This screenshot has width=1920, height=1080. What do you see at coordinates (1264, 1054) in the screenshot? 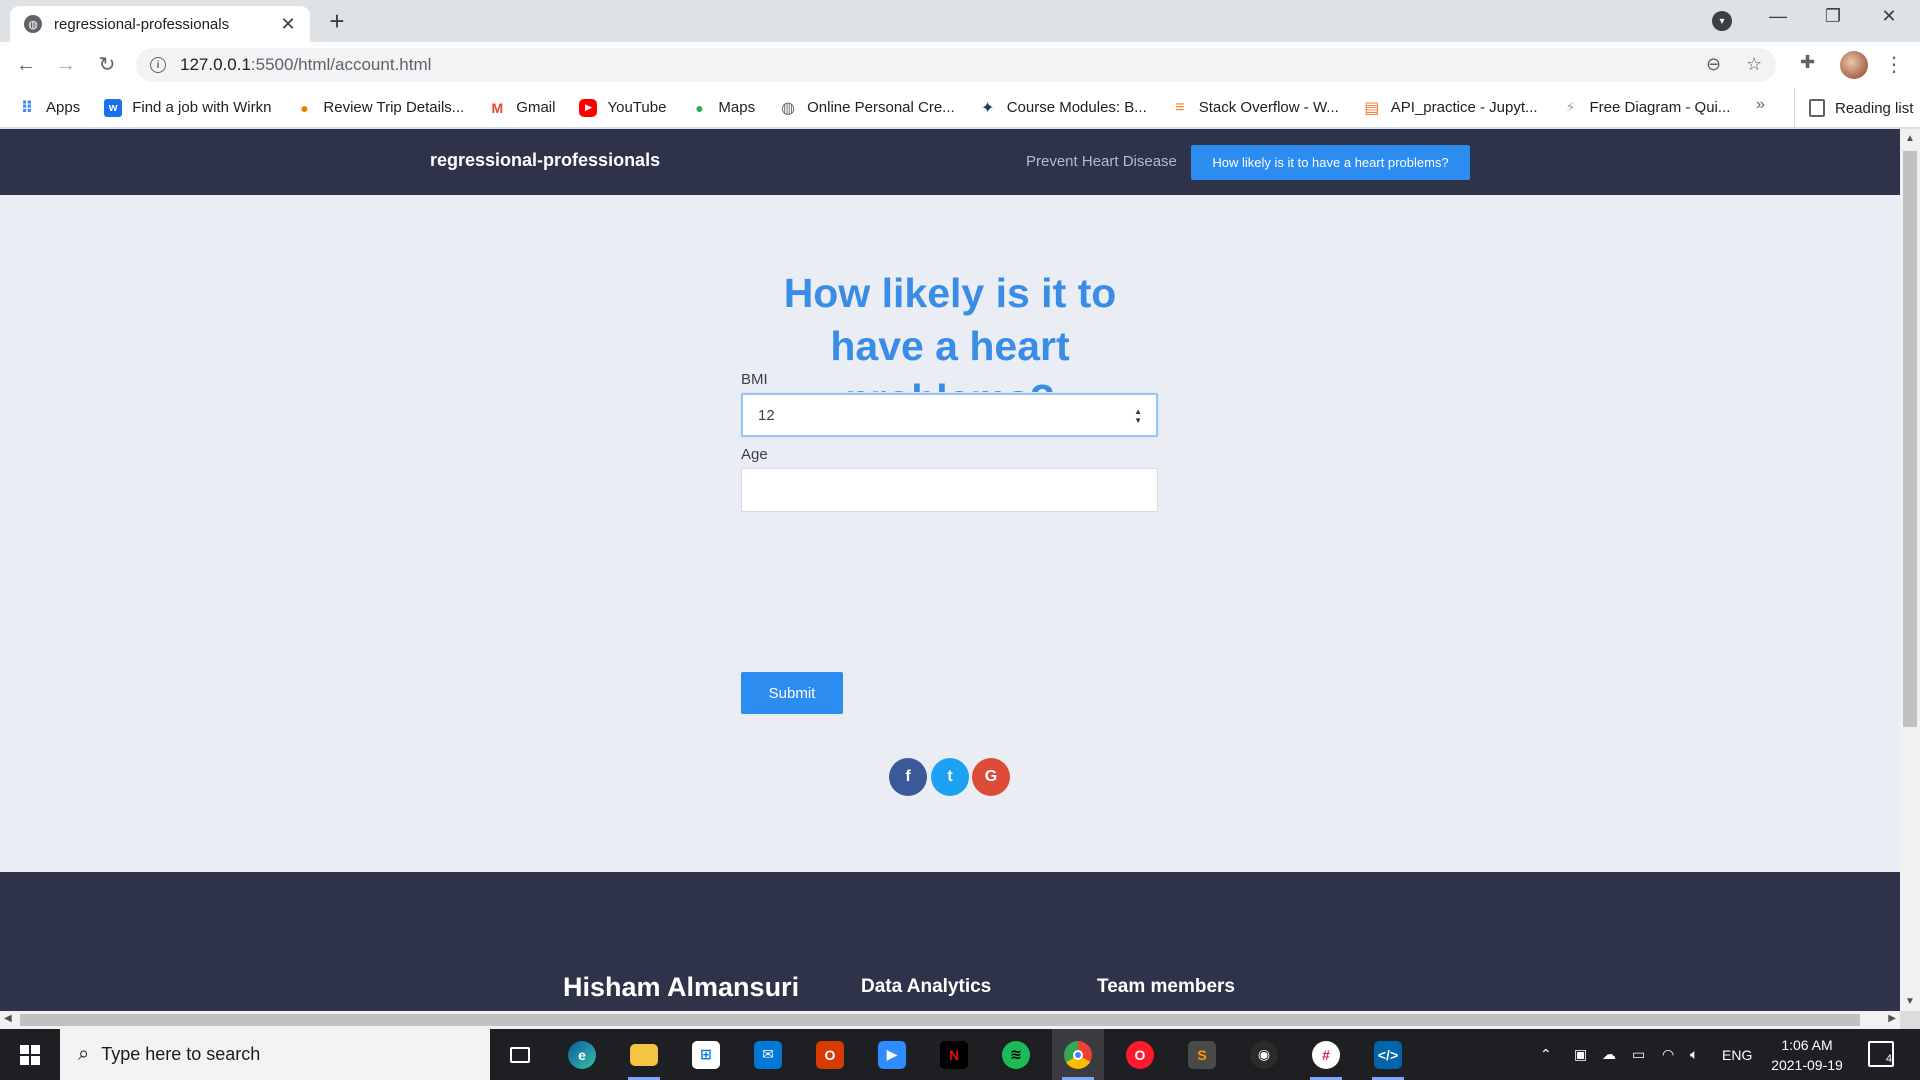
I see `alienware-icon: ◉` at bounding box center [1264, 1054].